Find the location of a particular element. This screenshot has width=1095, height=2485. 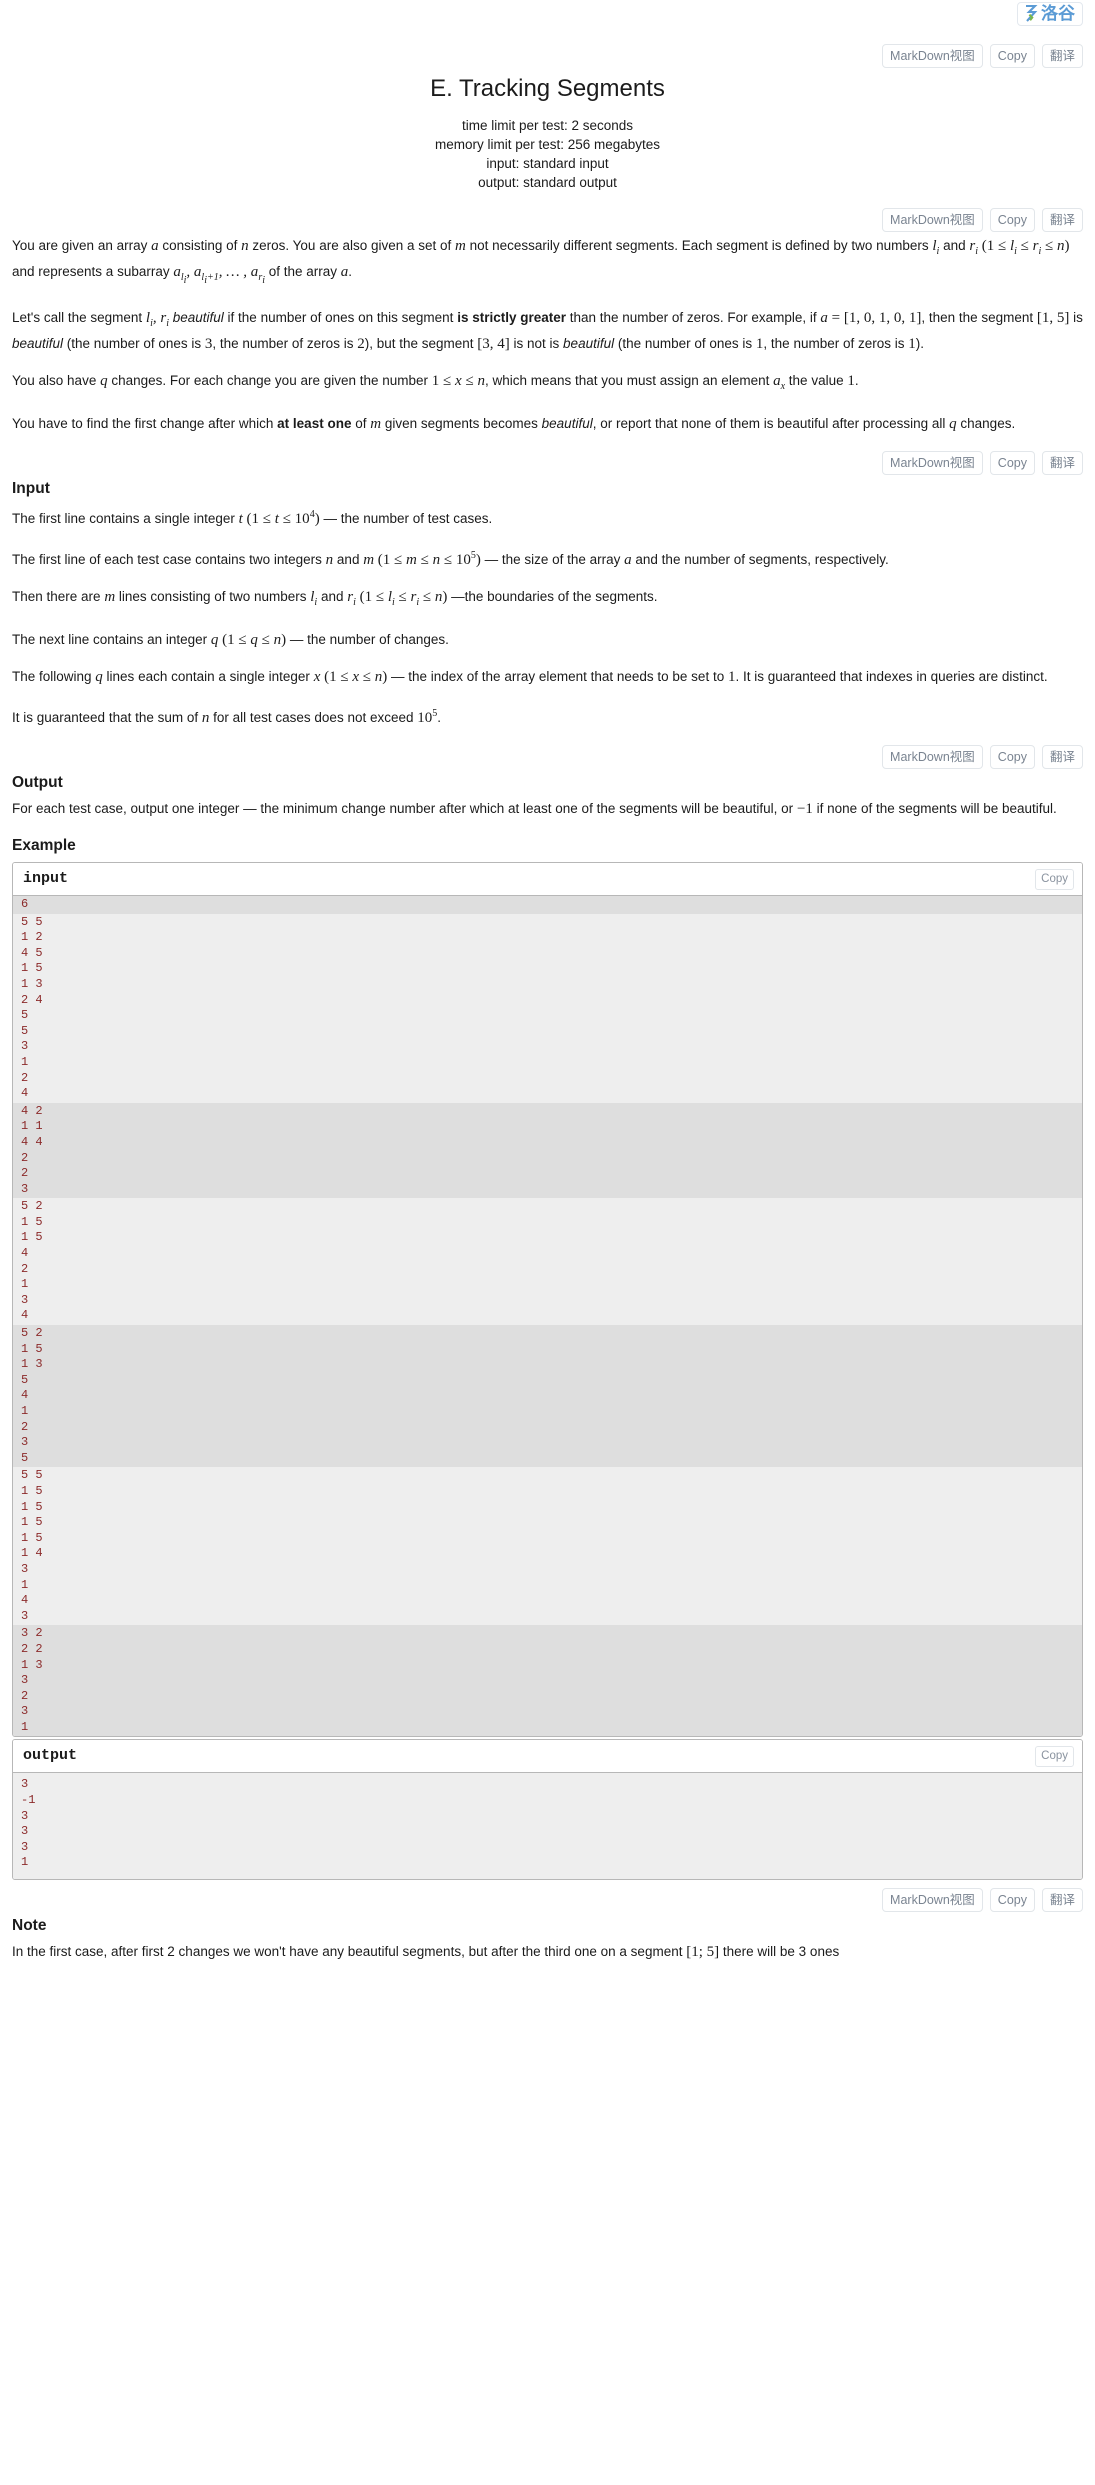

text-run: changes. is located at coordinates (986, 423).